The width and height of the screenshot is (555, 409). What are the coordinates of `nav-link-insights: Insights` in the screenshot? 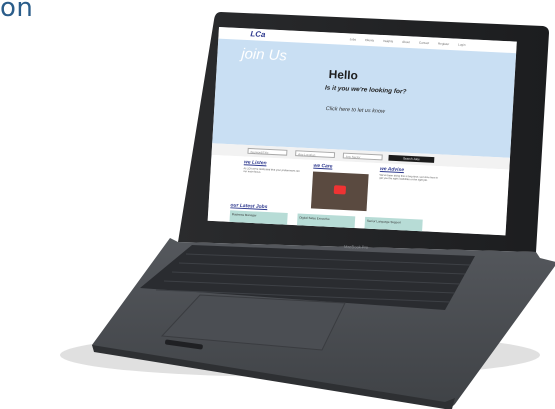 It's located at (388, 41).